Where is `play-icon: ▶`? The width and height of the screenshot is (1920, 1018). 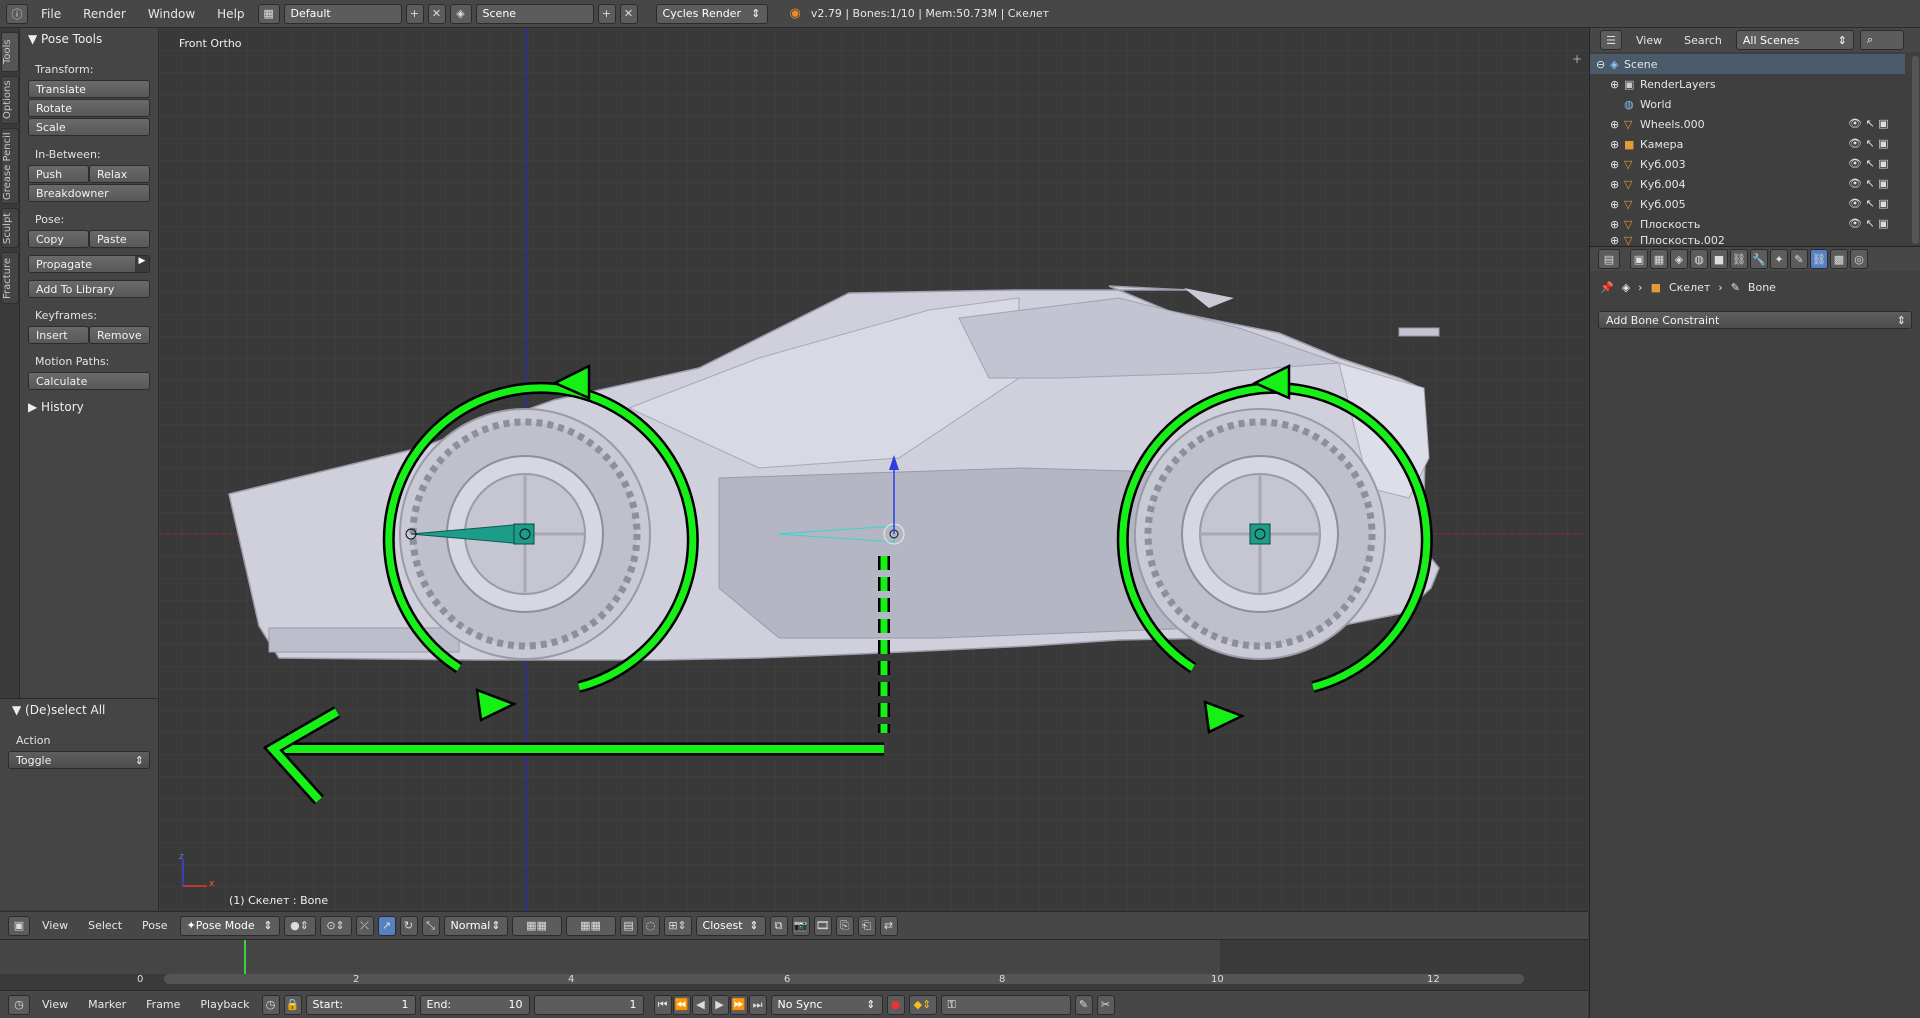 play-icon: ▶ is located at coordinates (719, 1004).